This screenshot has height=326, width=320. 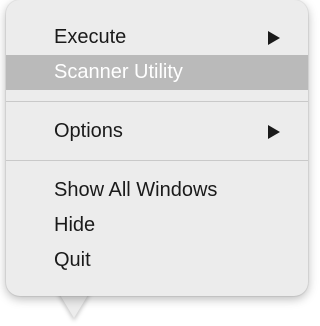 I want to click on menu-item-hide: Hide, so click(x=157, y=225).